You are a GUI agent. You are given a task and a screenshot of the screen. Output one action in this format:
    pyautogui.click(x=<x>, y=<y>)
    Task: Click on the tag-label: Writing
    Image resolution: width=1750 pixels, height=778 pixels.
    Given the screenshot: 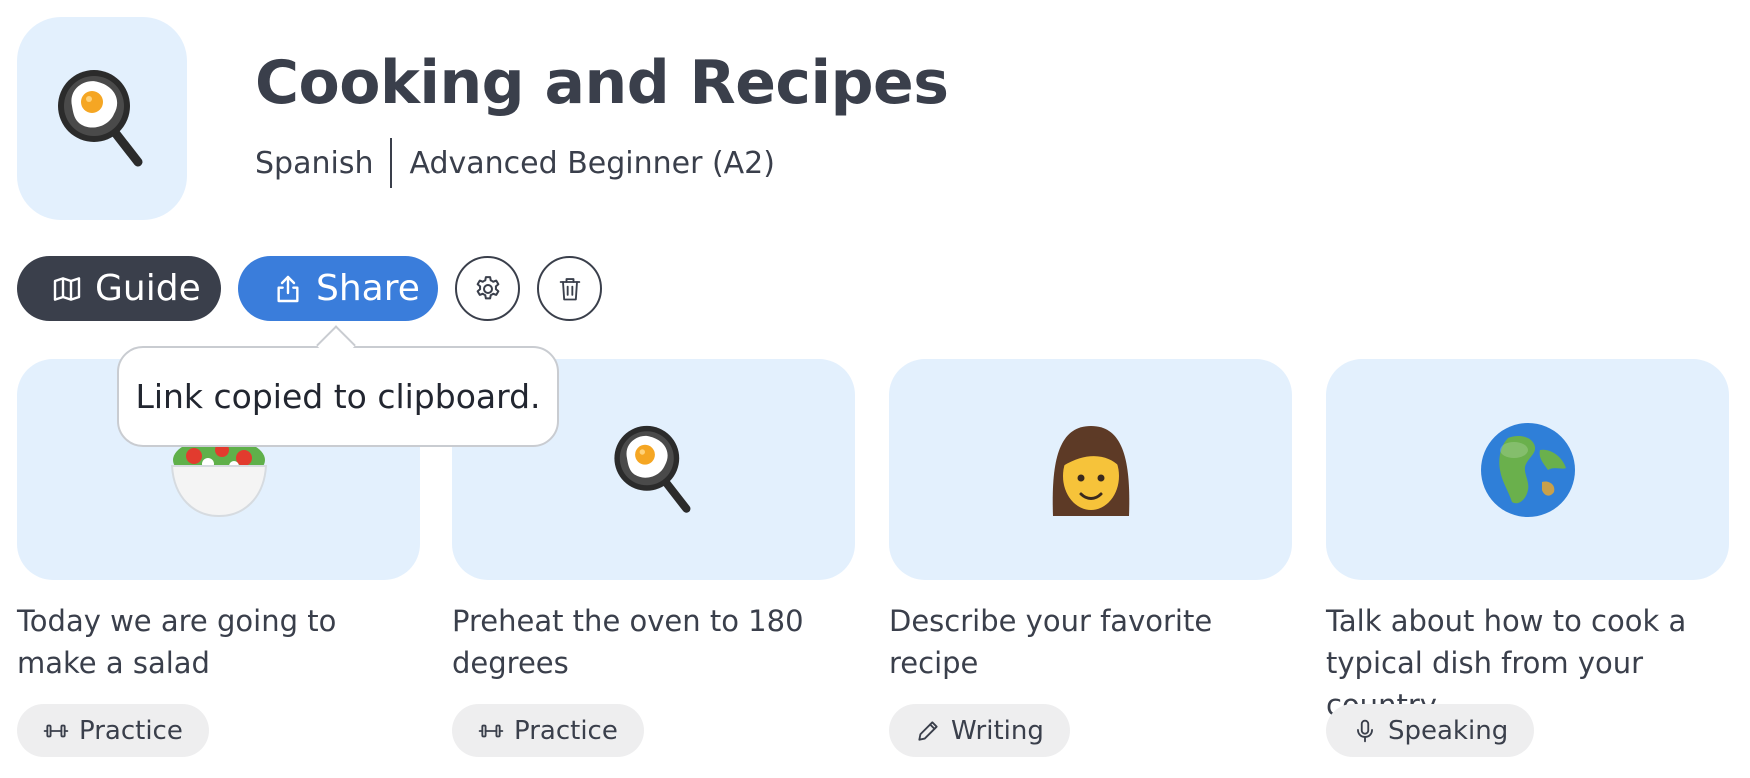 What is the action you would take?
    pyautogui.click(x=997, y=730)
    